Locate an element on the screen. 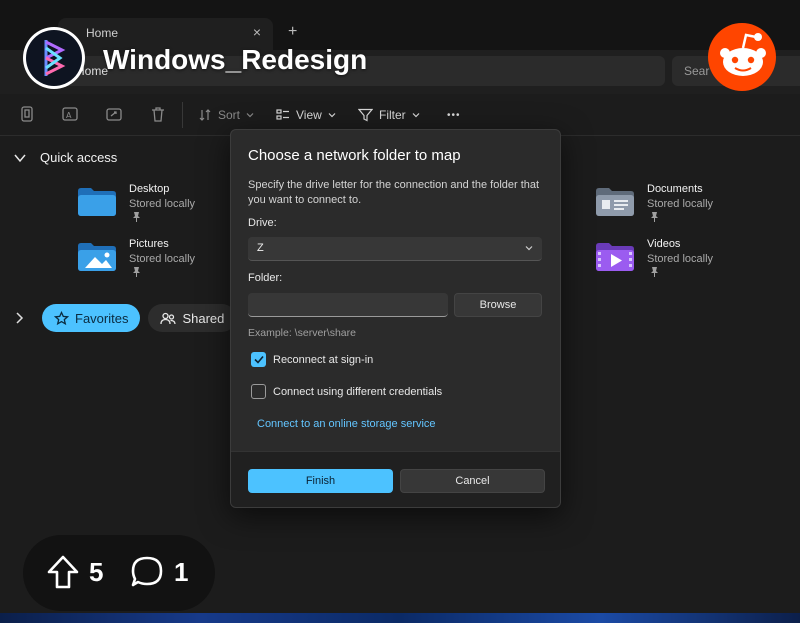 This screenshot has width=800, height=623. reconnect-label: Reconnect at sign-in is located at coordinates (323, 359).